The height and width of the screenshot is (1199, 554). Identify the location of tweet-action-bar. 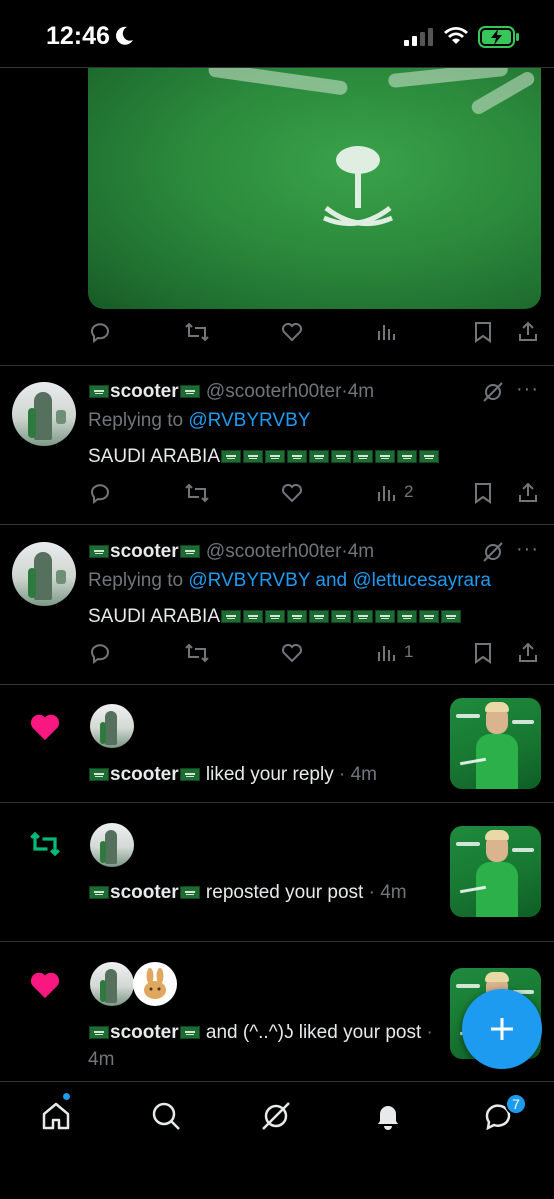
(314, 334).